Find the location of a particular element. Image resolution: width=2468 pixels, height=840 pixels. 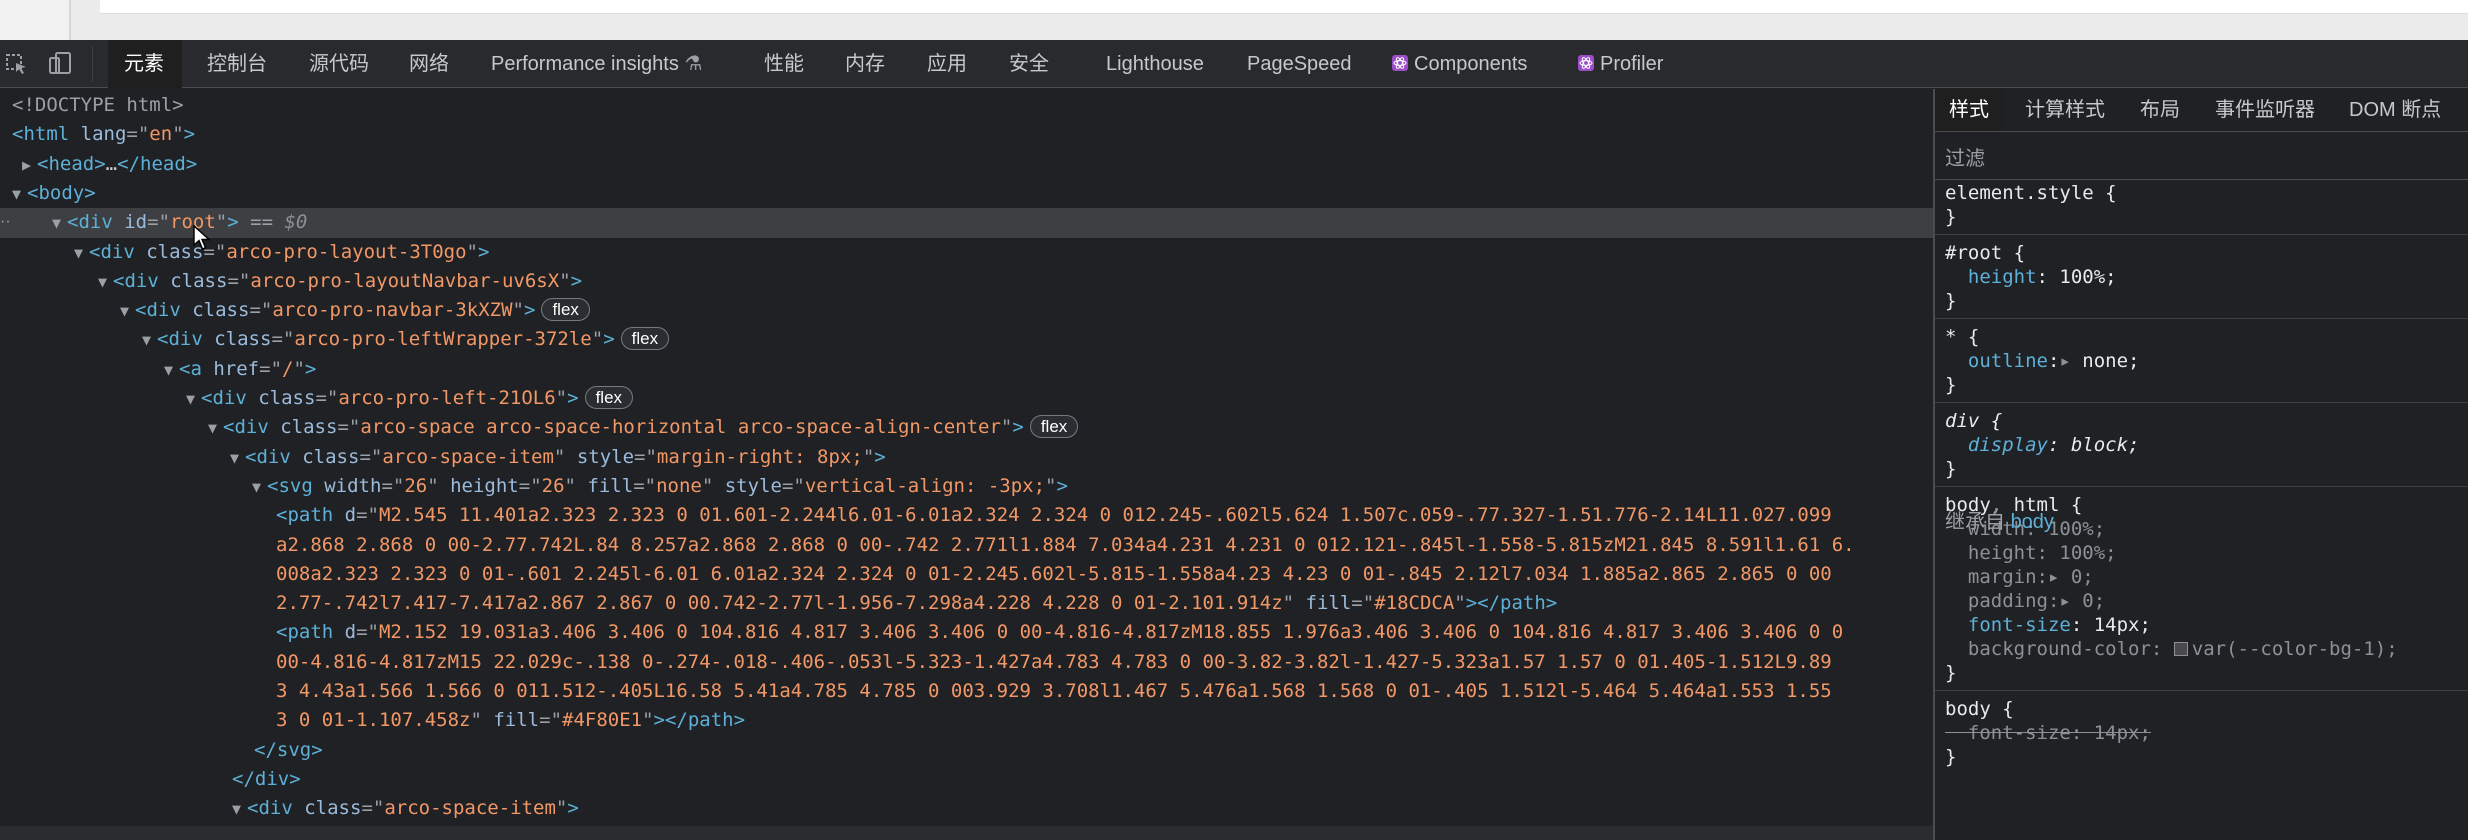

style-rule-line: * { is located at coordinates (1962, 337).